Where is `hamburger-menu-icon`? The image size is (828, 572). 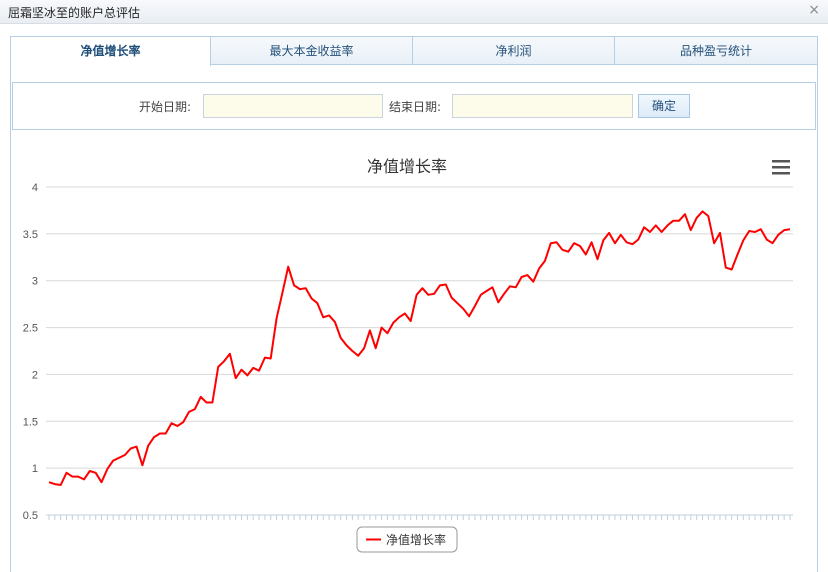
hamburger-menu-icon is located at coordinates (781, 167).